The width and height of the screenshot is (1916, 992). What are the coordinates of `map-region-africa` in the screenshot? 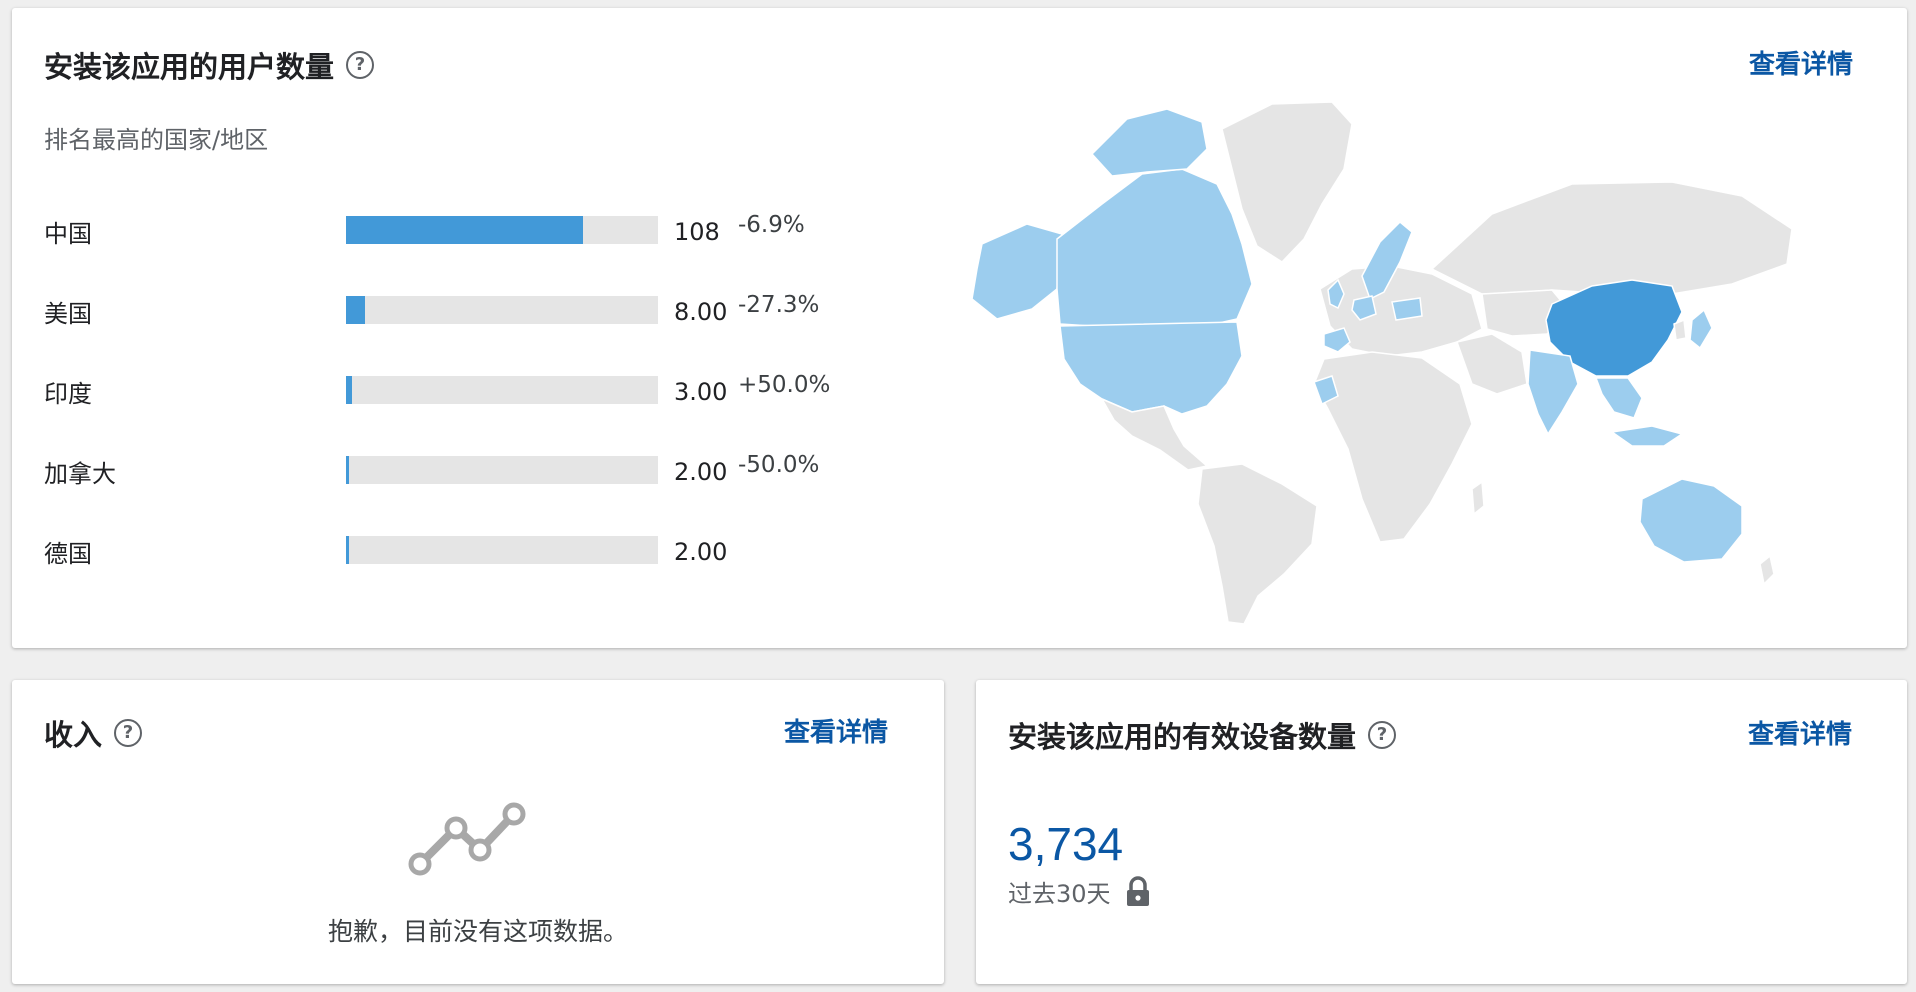 It's located at (1393, 447).